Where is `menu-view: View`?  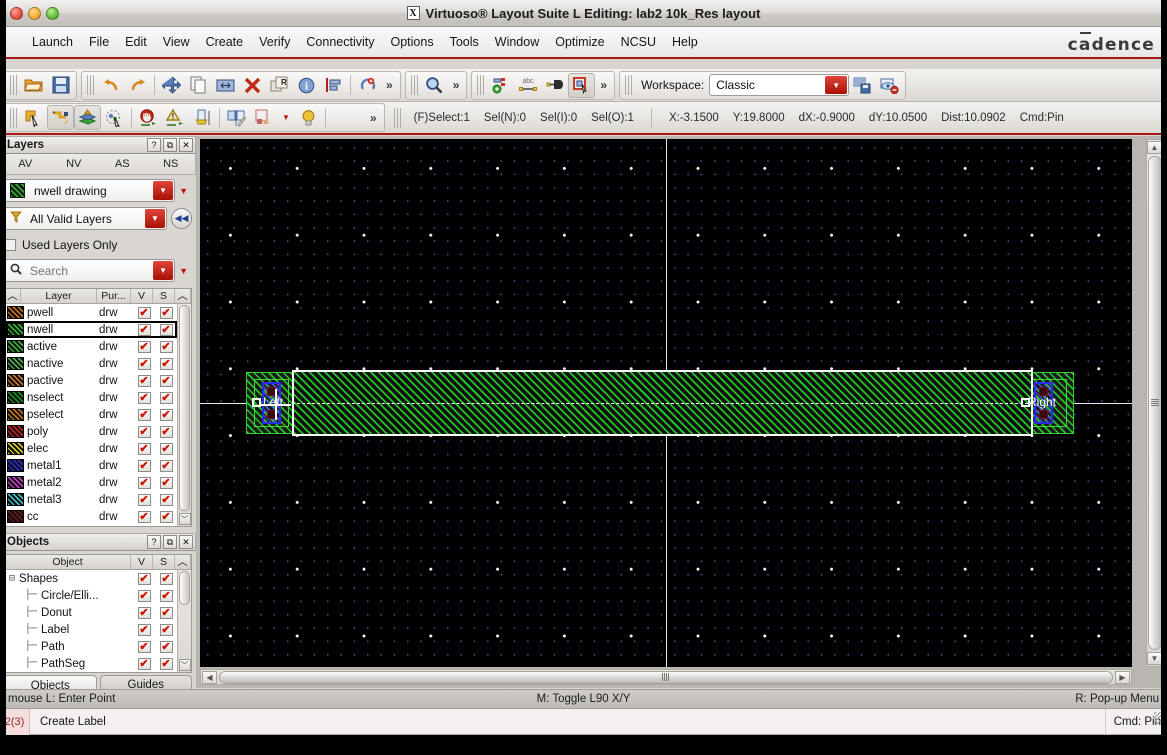
menu-view: View is located at coordinates (176, 42).